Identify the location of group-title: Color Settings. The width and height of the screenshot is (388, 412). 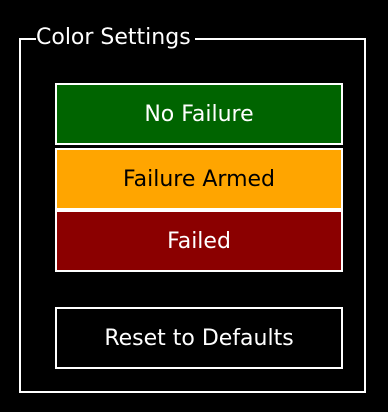
(115, 38).